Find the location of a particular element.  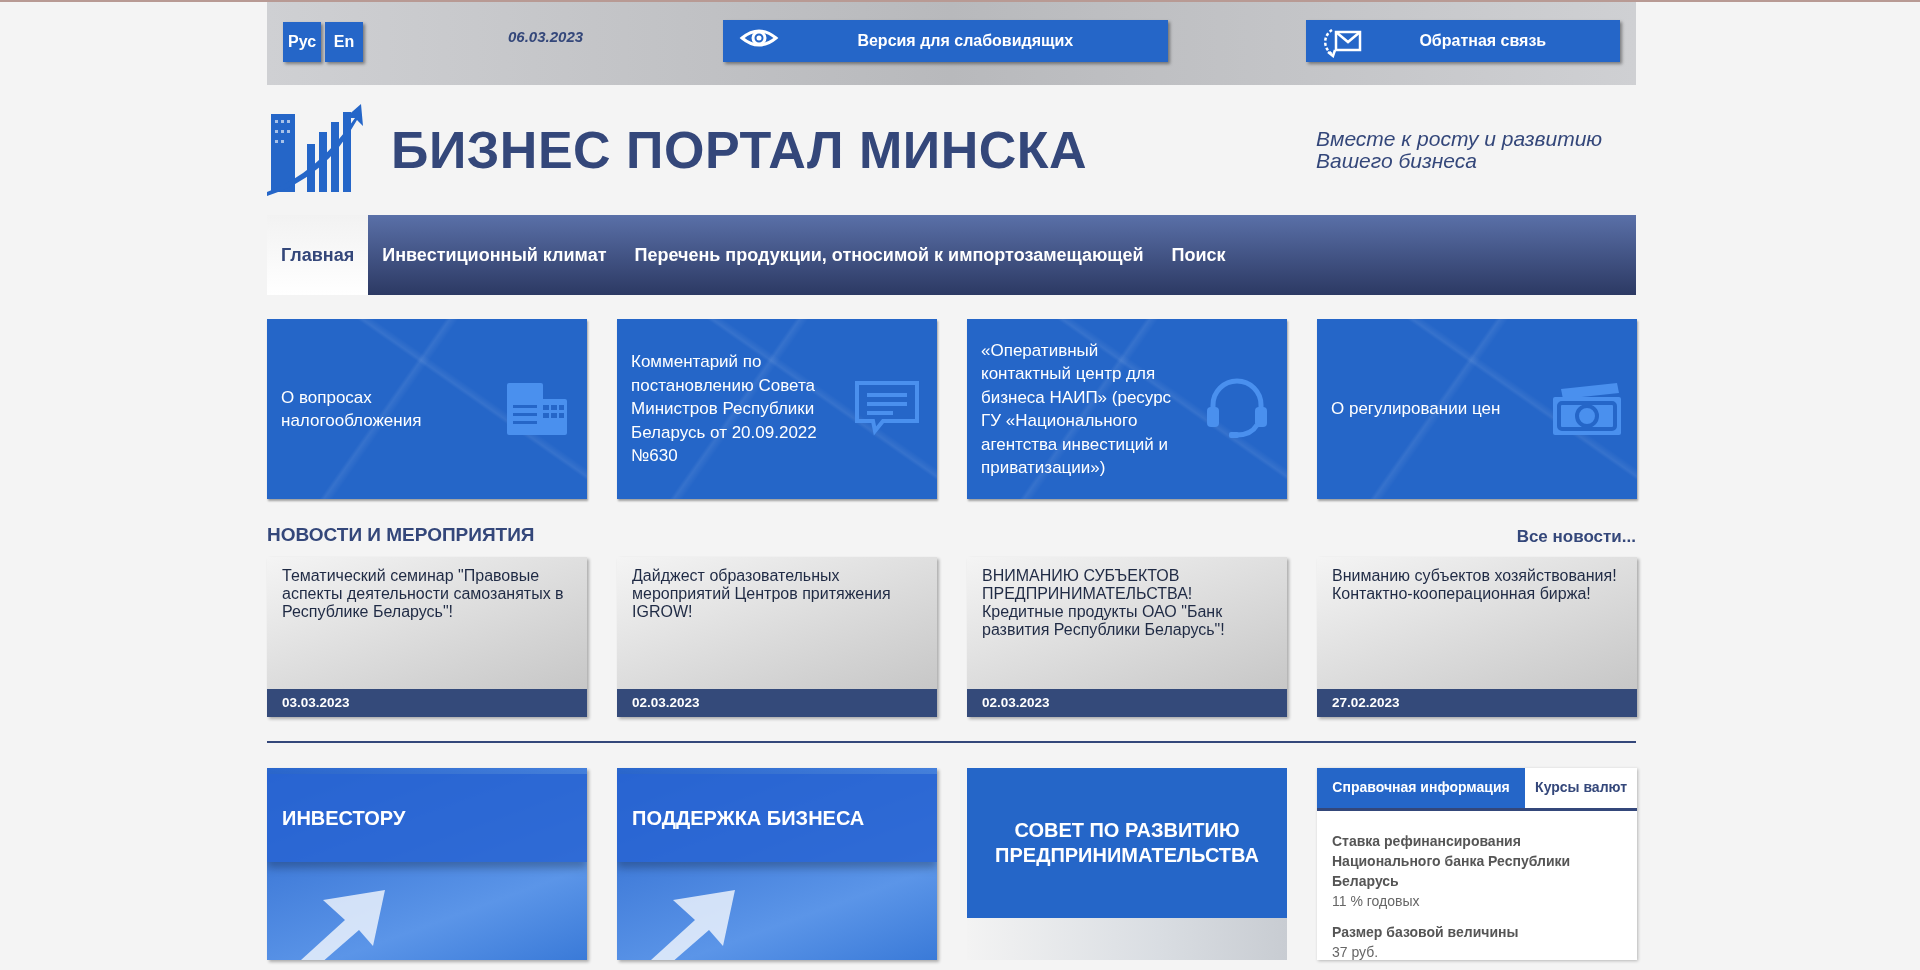

info-value: 11 % годовых is located at coordinates (1376, 901).